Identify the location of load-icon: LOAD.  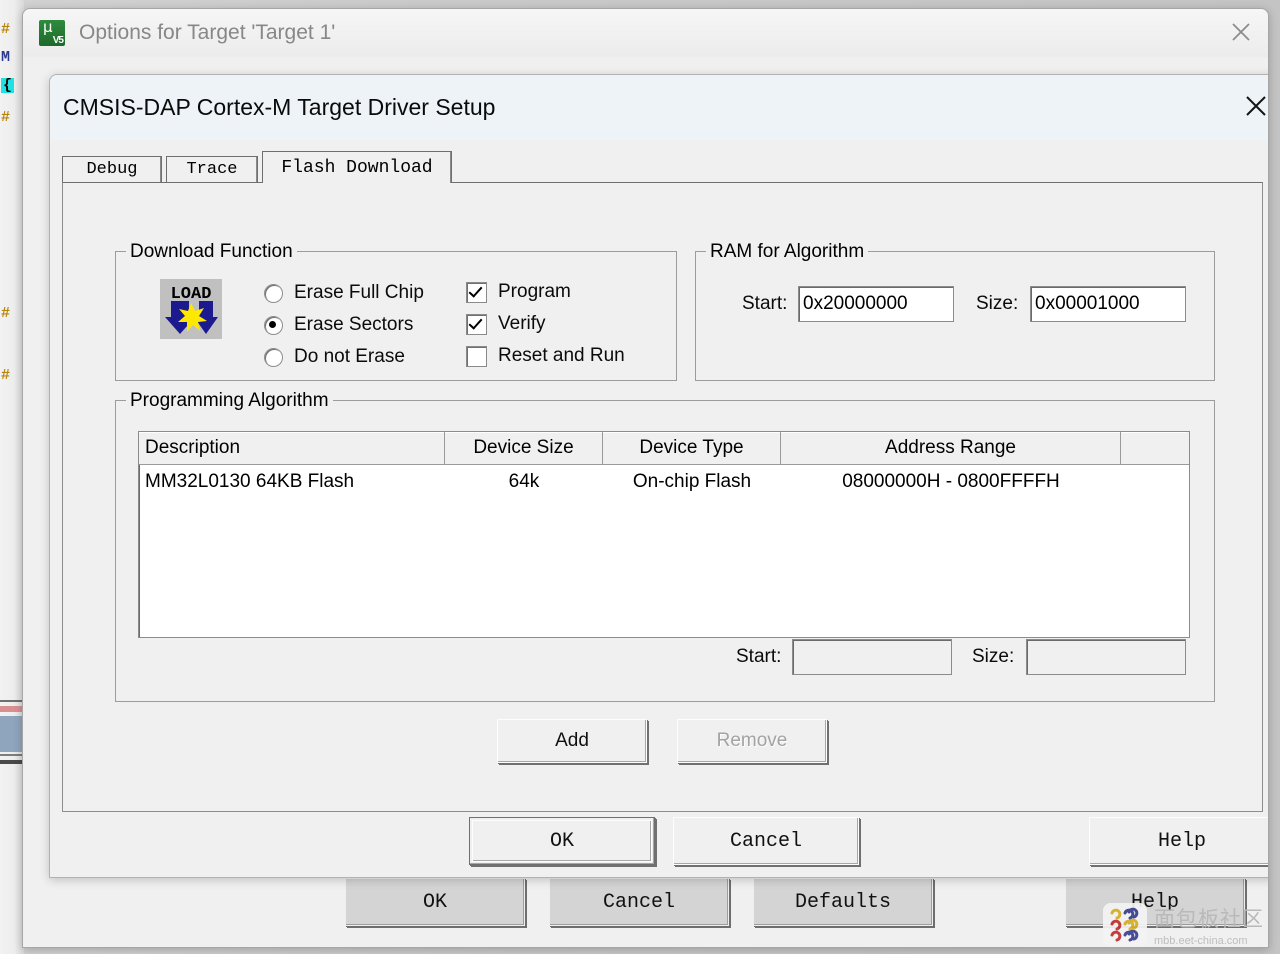
(191, 309).